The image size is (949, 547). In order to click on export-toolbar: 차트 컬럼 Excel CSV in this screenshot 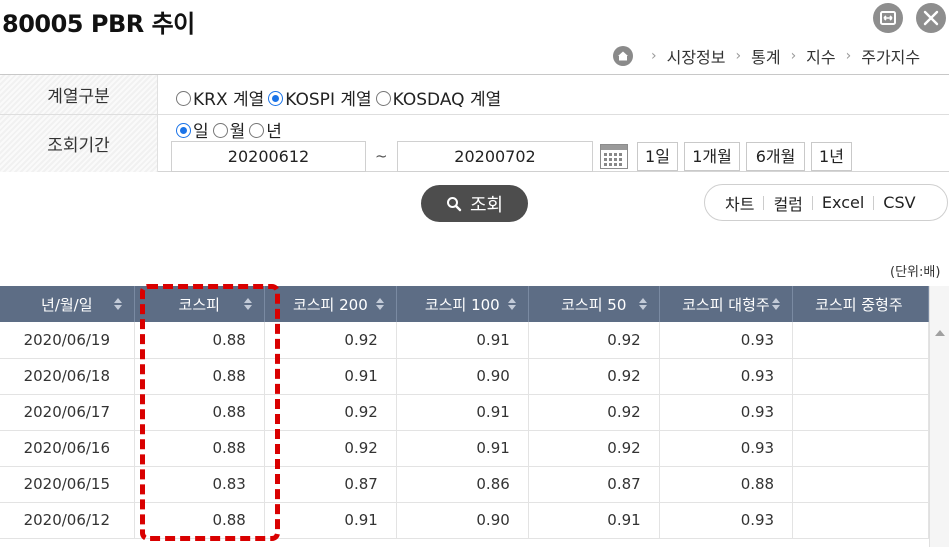, I will do `click(826, 202)`.